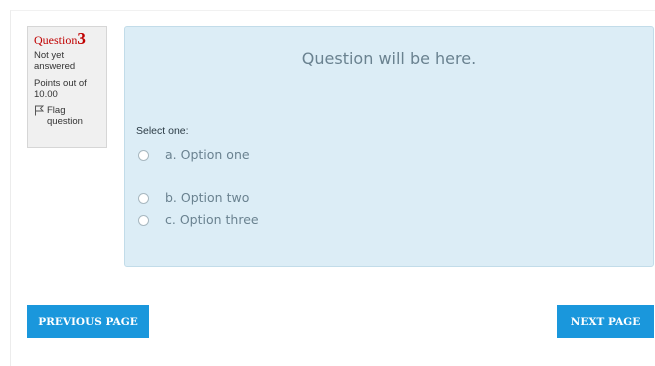 The image size is (655, 366). I want to click on question-number-label: Question, so click(56, 40).